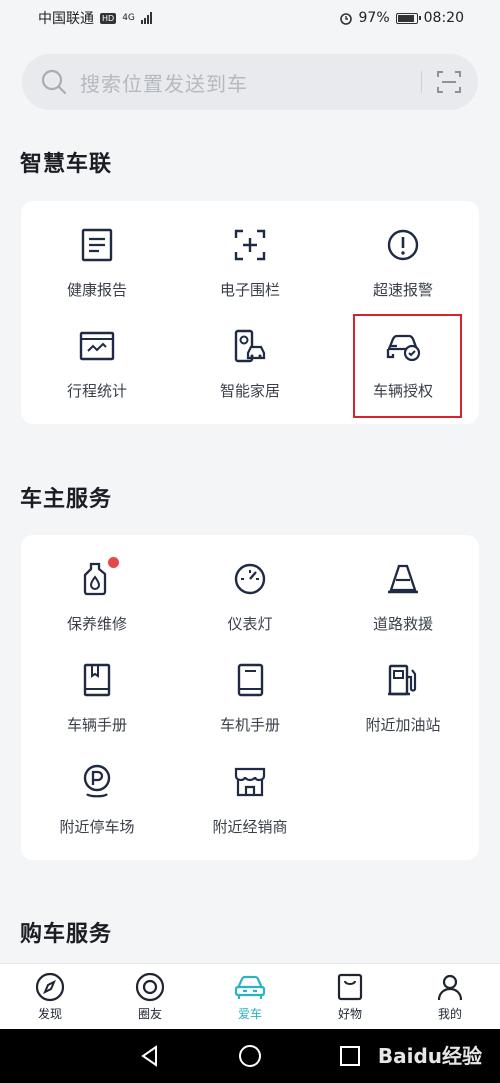 This screenshot has height=1083, width=500. Describe the element at coordinates (97, 827) in the screenshot. I see `grid-item-label: 附近停车场` at that location.